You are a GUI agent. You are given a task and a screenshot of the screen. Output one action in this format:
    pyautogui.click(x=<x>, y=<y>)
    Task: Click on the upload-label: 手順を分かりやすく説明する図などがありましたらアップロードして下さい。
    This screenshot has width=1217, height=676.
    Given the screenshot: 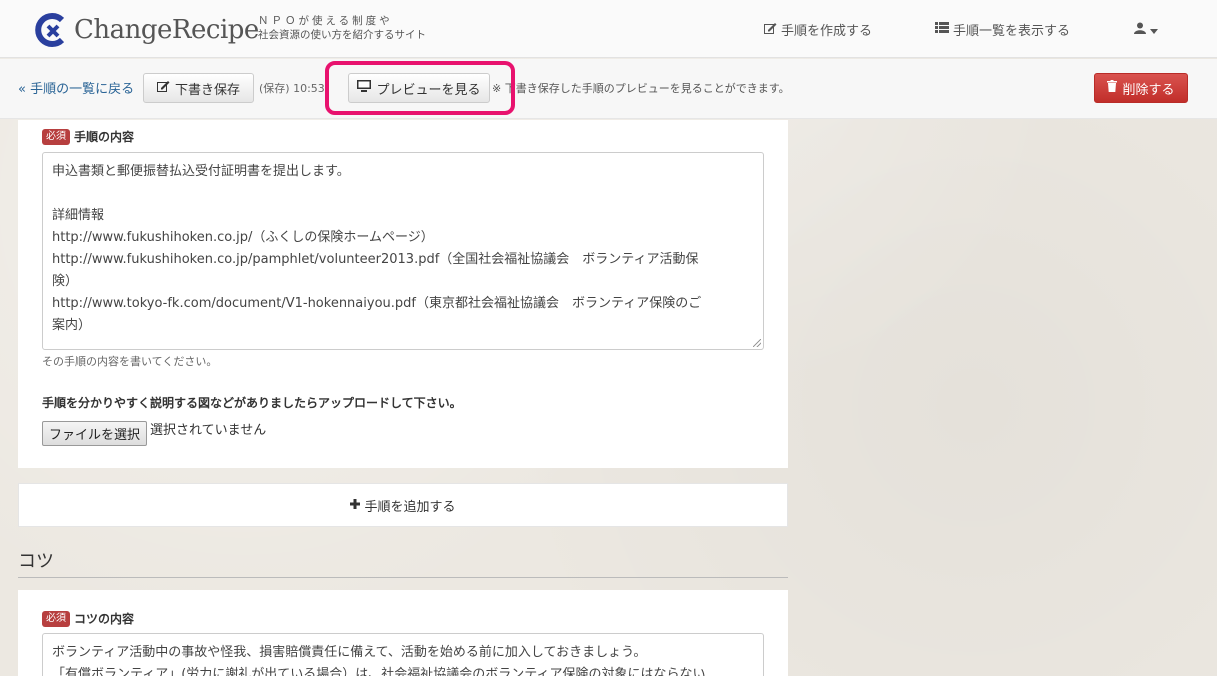 What is the action you would take?
    pyautogui.click(x=252, y=403)
    